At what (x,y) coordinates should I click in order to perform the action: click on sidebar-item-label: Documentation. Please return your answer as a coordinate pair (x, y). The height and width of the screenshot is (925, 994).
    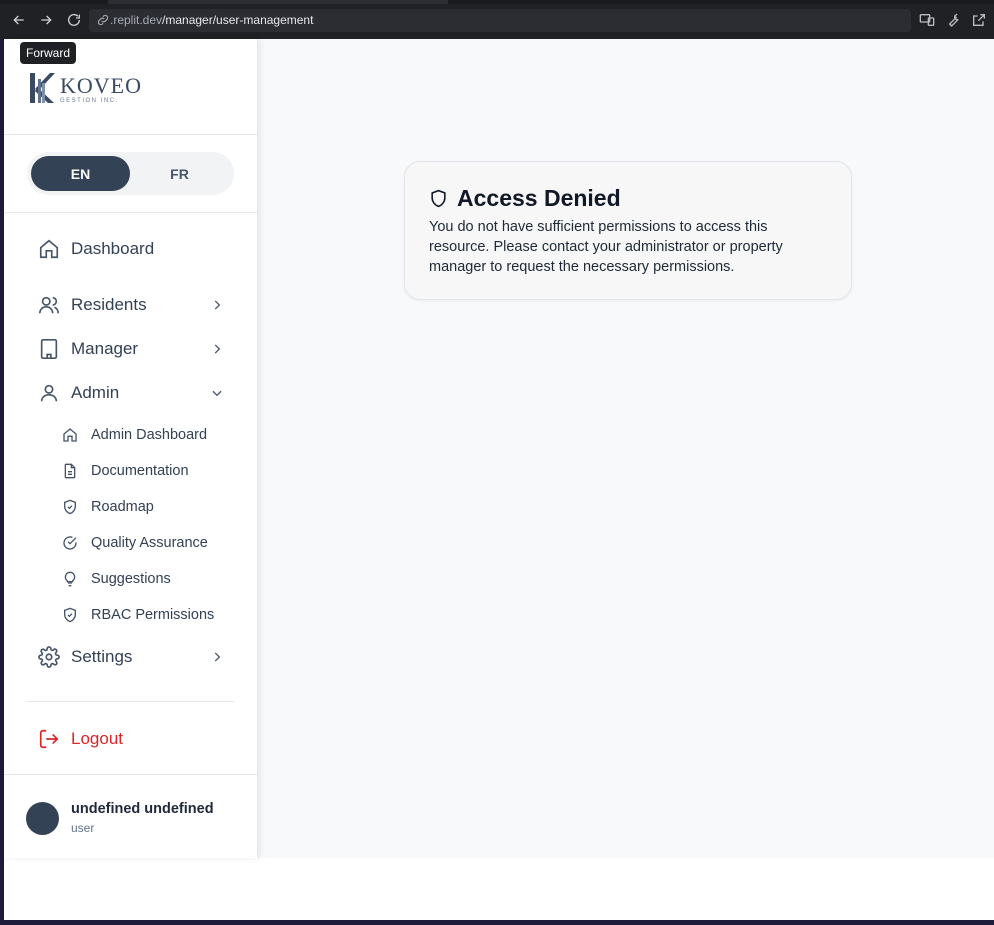
    Looking at the image, I should click on (140, 471).